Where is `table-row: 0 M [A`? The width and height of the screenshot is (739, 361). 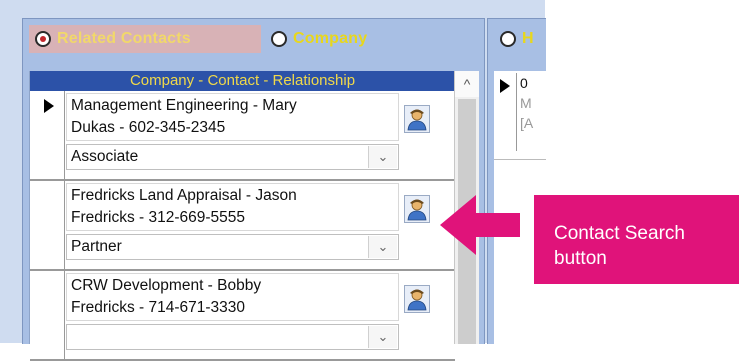
table-row: 0 M [A is located at coordinates (520, 115).